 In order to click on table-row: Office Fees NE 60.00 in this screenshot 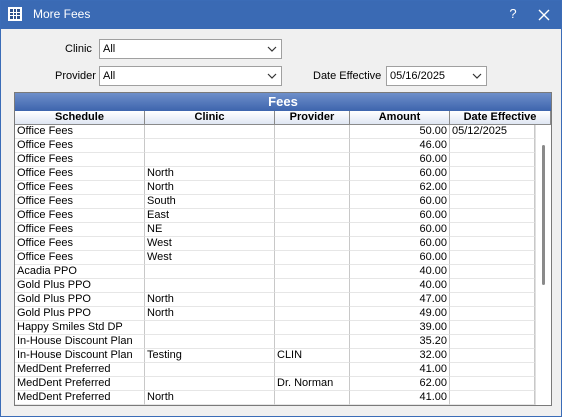, I will do `click(275, 230)`.